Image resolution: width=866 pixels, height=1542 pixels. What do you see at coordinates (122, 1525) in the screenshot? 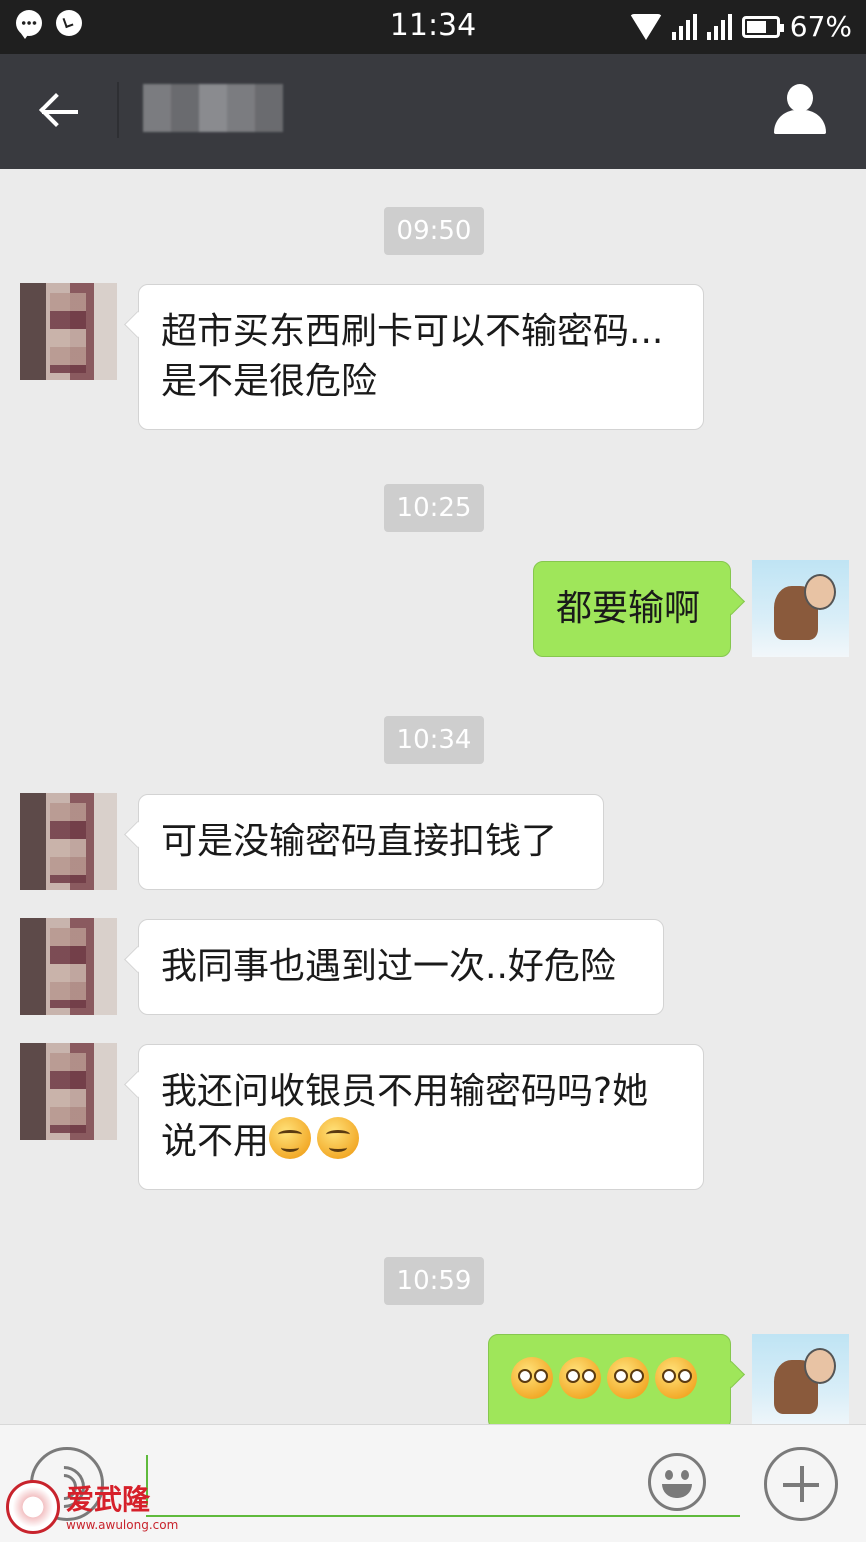
I see `watermark-url: www.awulong.com` at bounding box center [122, 1525].